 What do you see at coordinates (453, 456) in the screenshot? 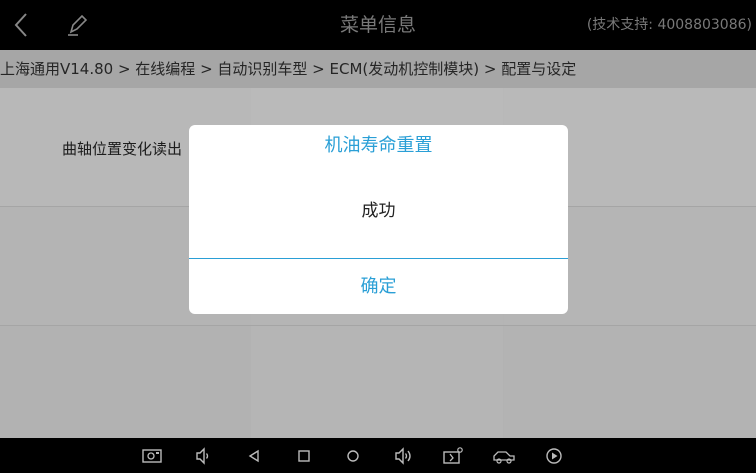
I see `vci-icon` at bounding box center [453, 456].